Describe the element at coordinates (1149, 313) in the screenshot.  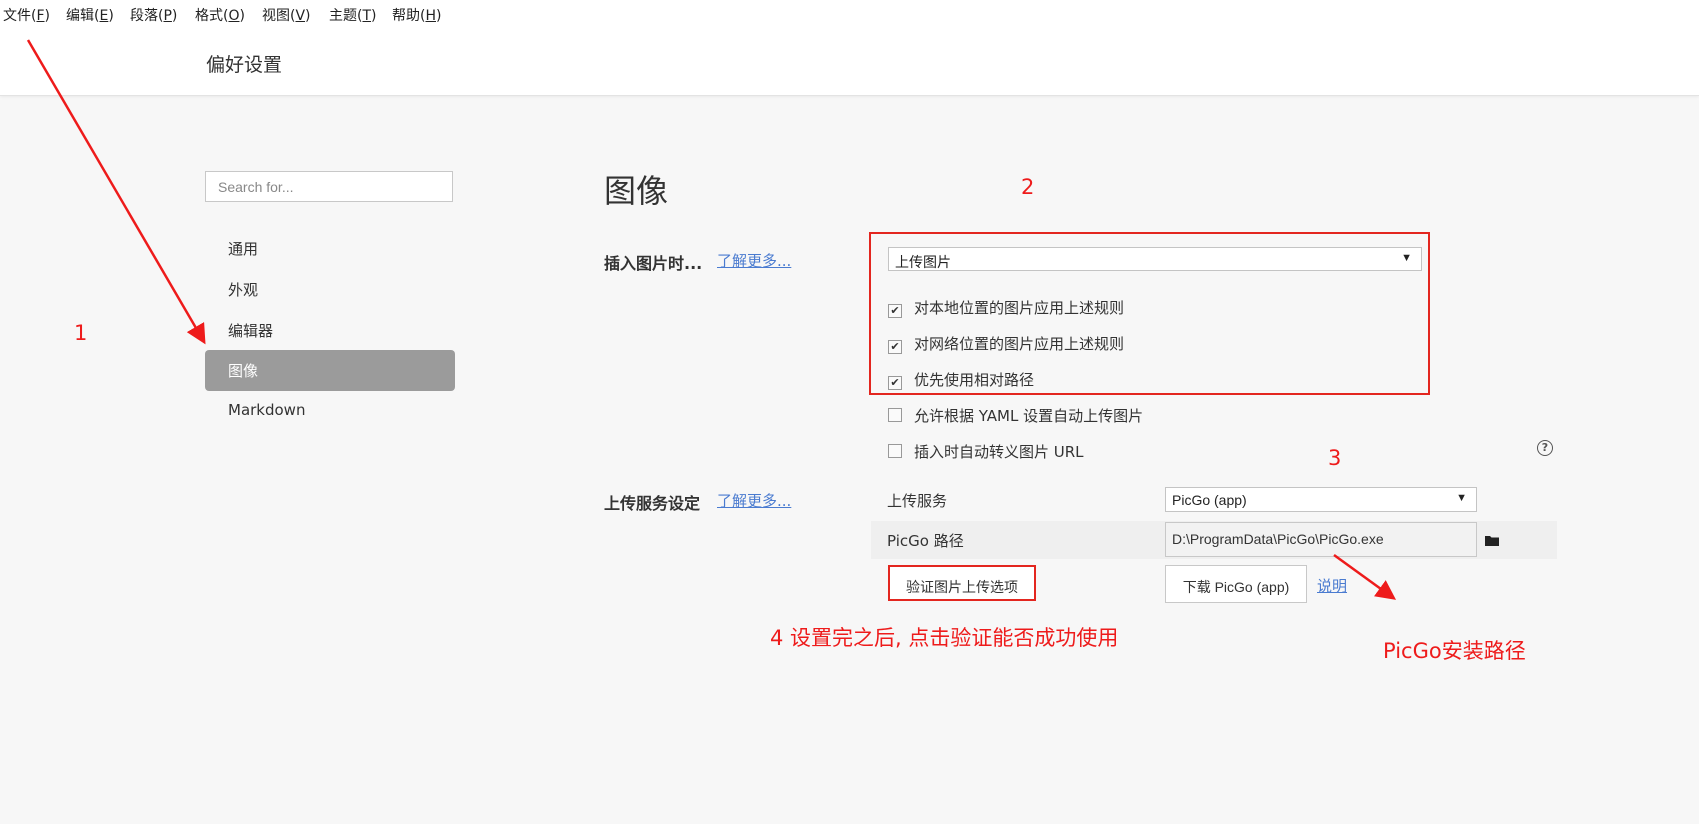
I see `annotation-box-insert-options` at that location.